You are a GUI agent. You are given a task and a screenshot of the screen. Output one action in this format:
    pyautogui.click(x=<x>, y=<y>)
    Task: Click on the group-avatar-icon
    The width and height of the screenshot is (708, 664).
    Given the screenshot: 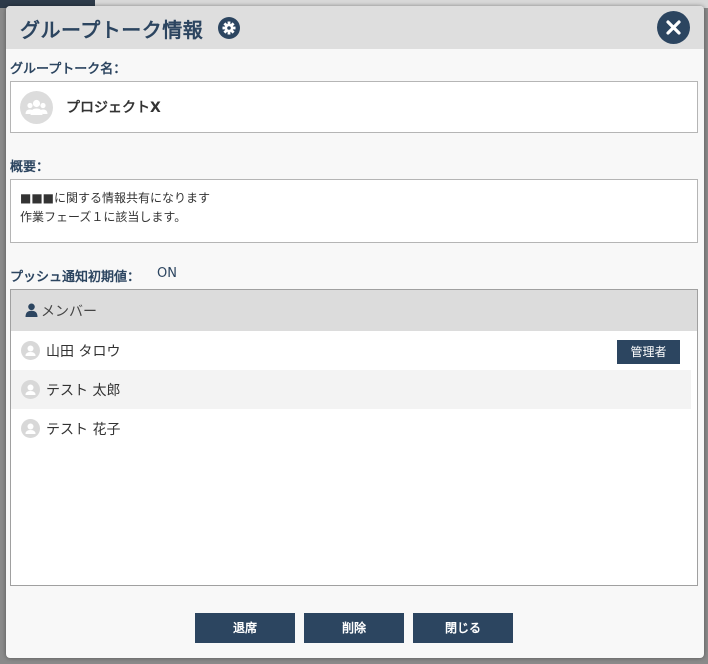 What is the action you would take?
    pyautogui.click(x=36, y=107)
    